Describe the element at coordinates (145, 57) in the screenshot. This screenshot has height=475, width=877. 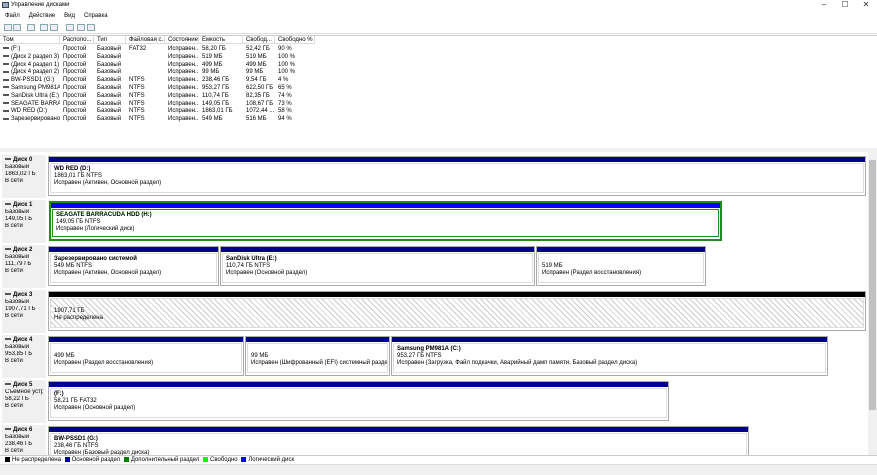
I see `table-cell` at that location.